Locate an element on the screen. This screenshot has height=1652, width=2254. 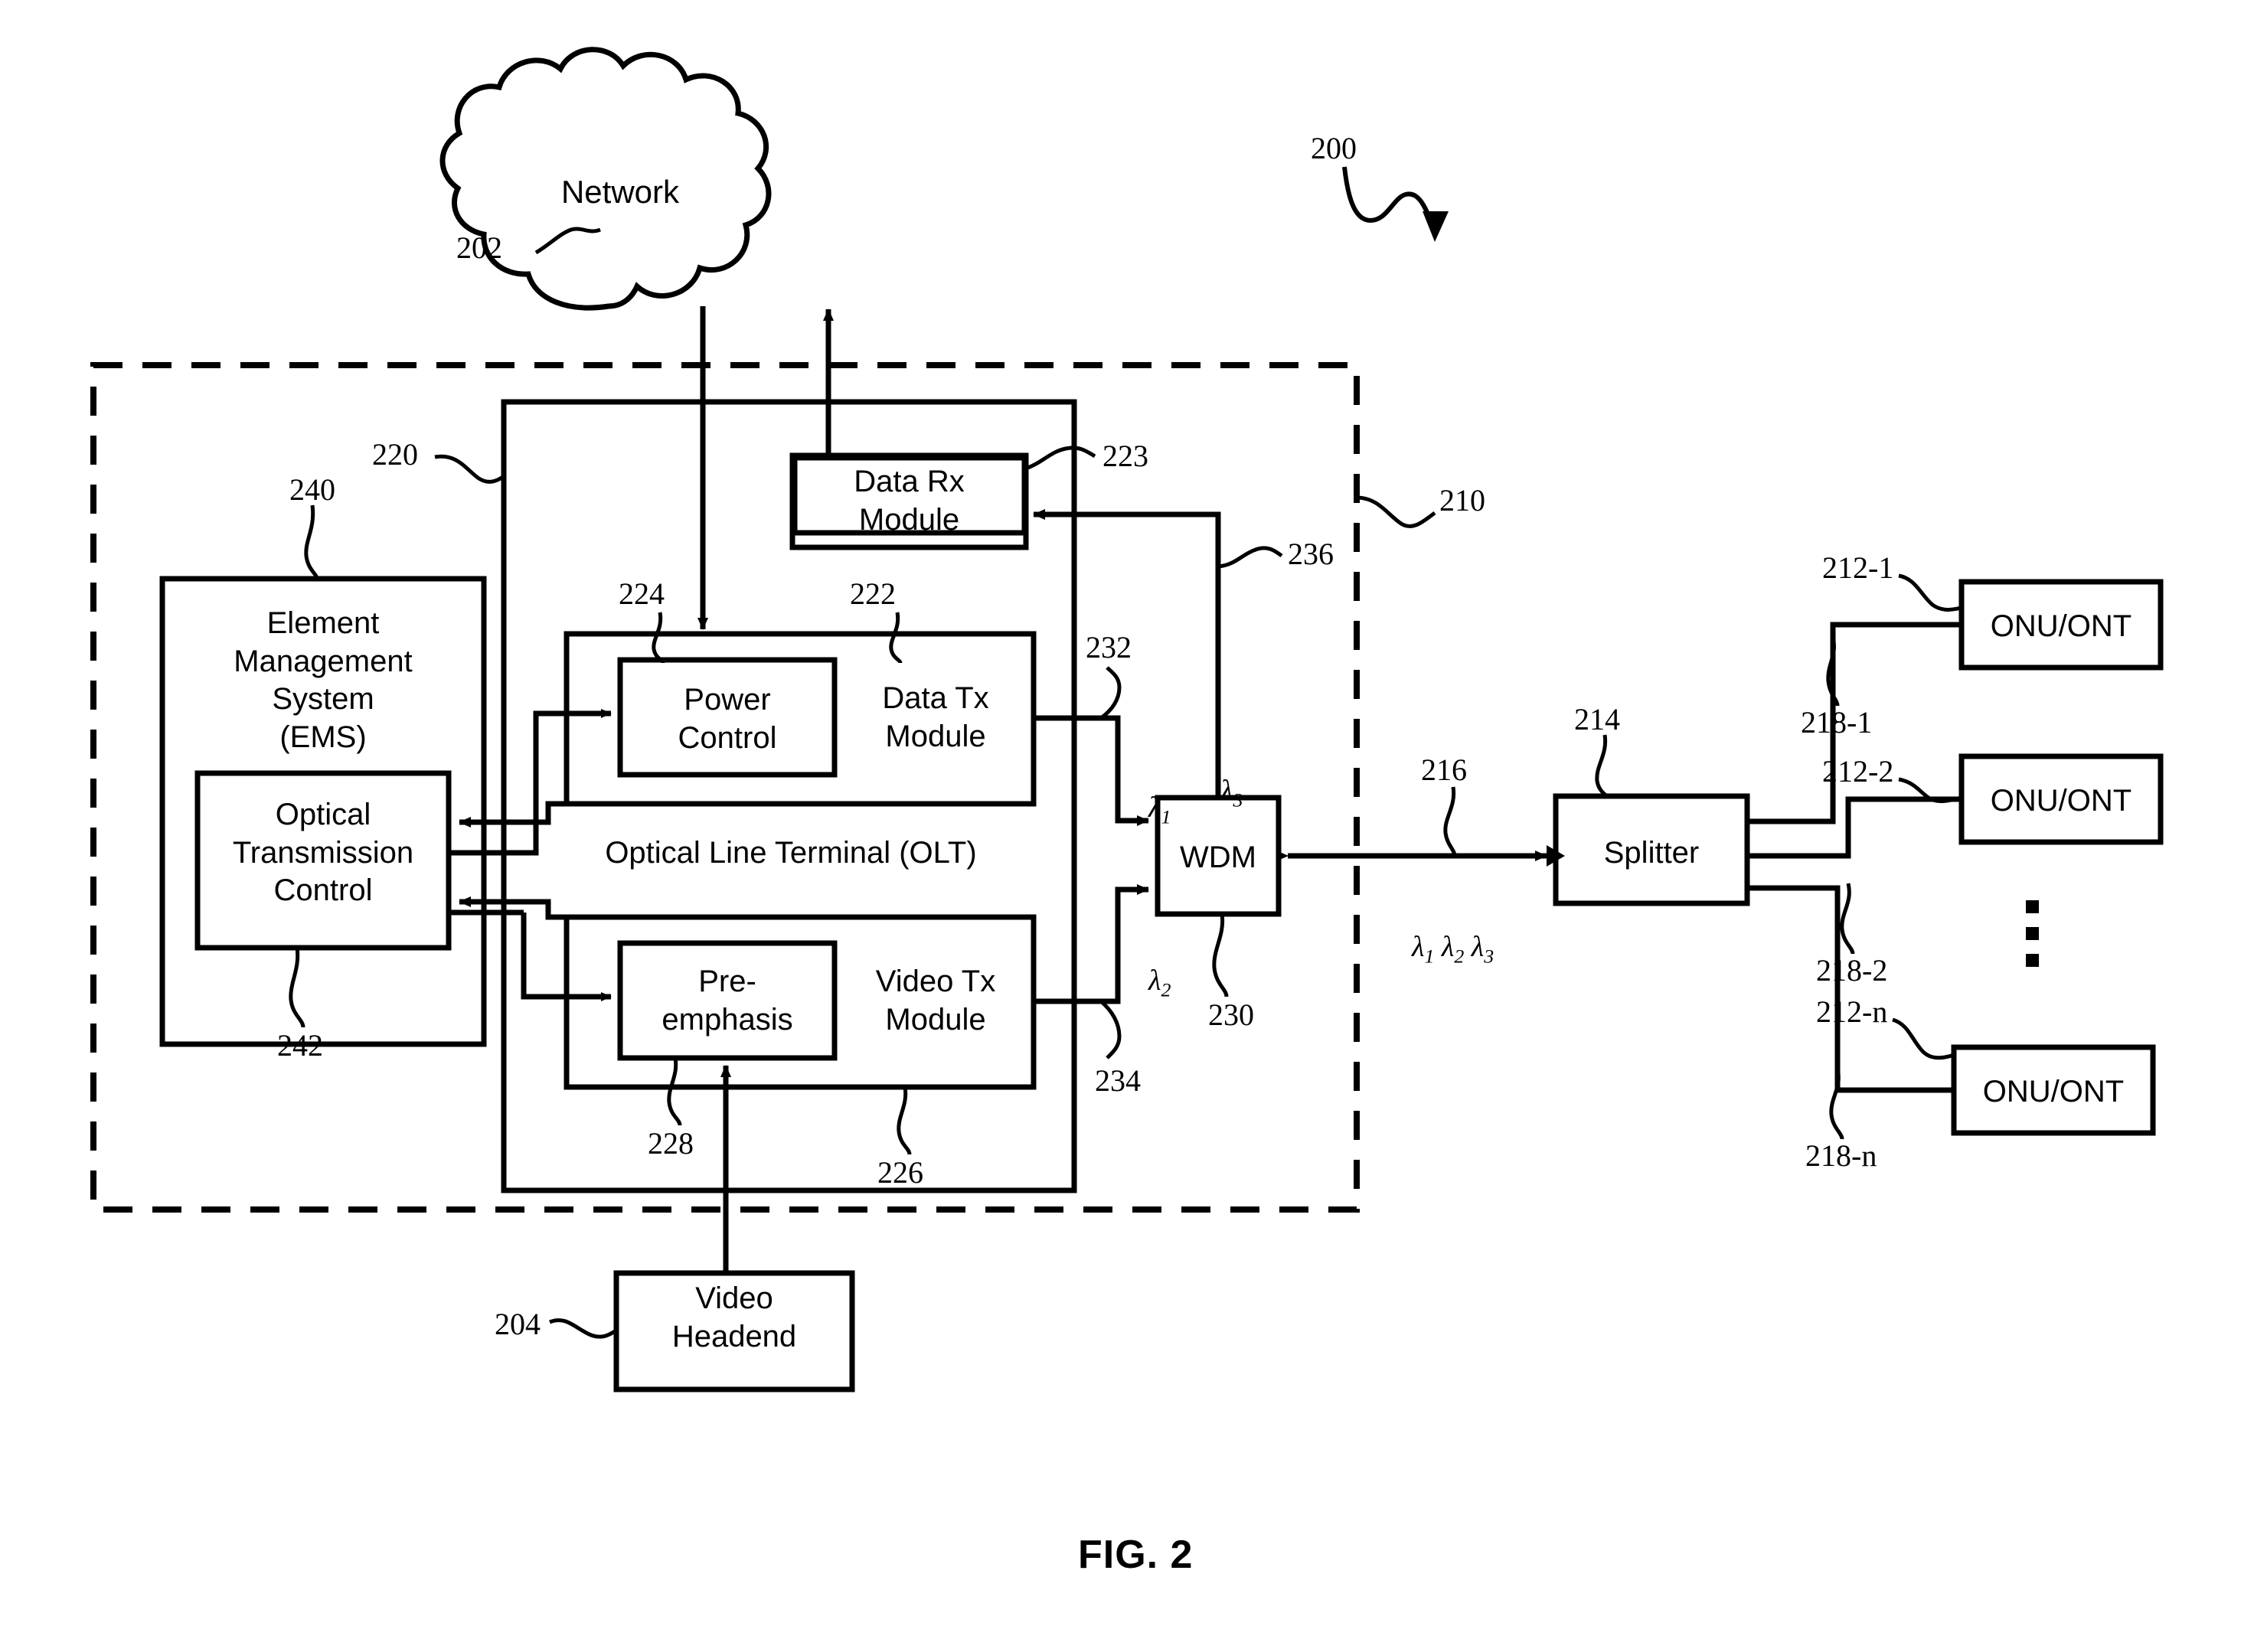
ref-234: 234 is located at coordinates (1118, 1080).